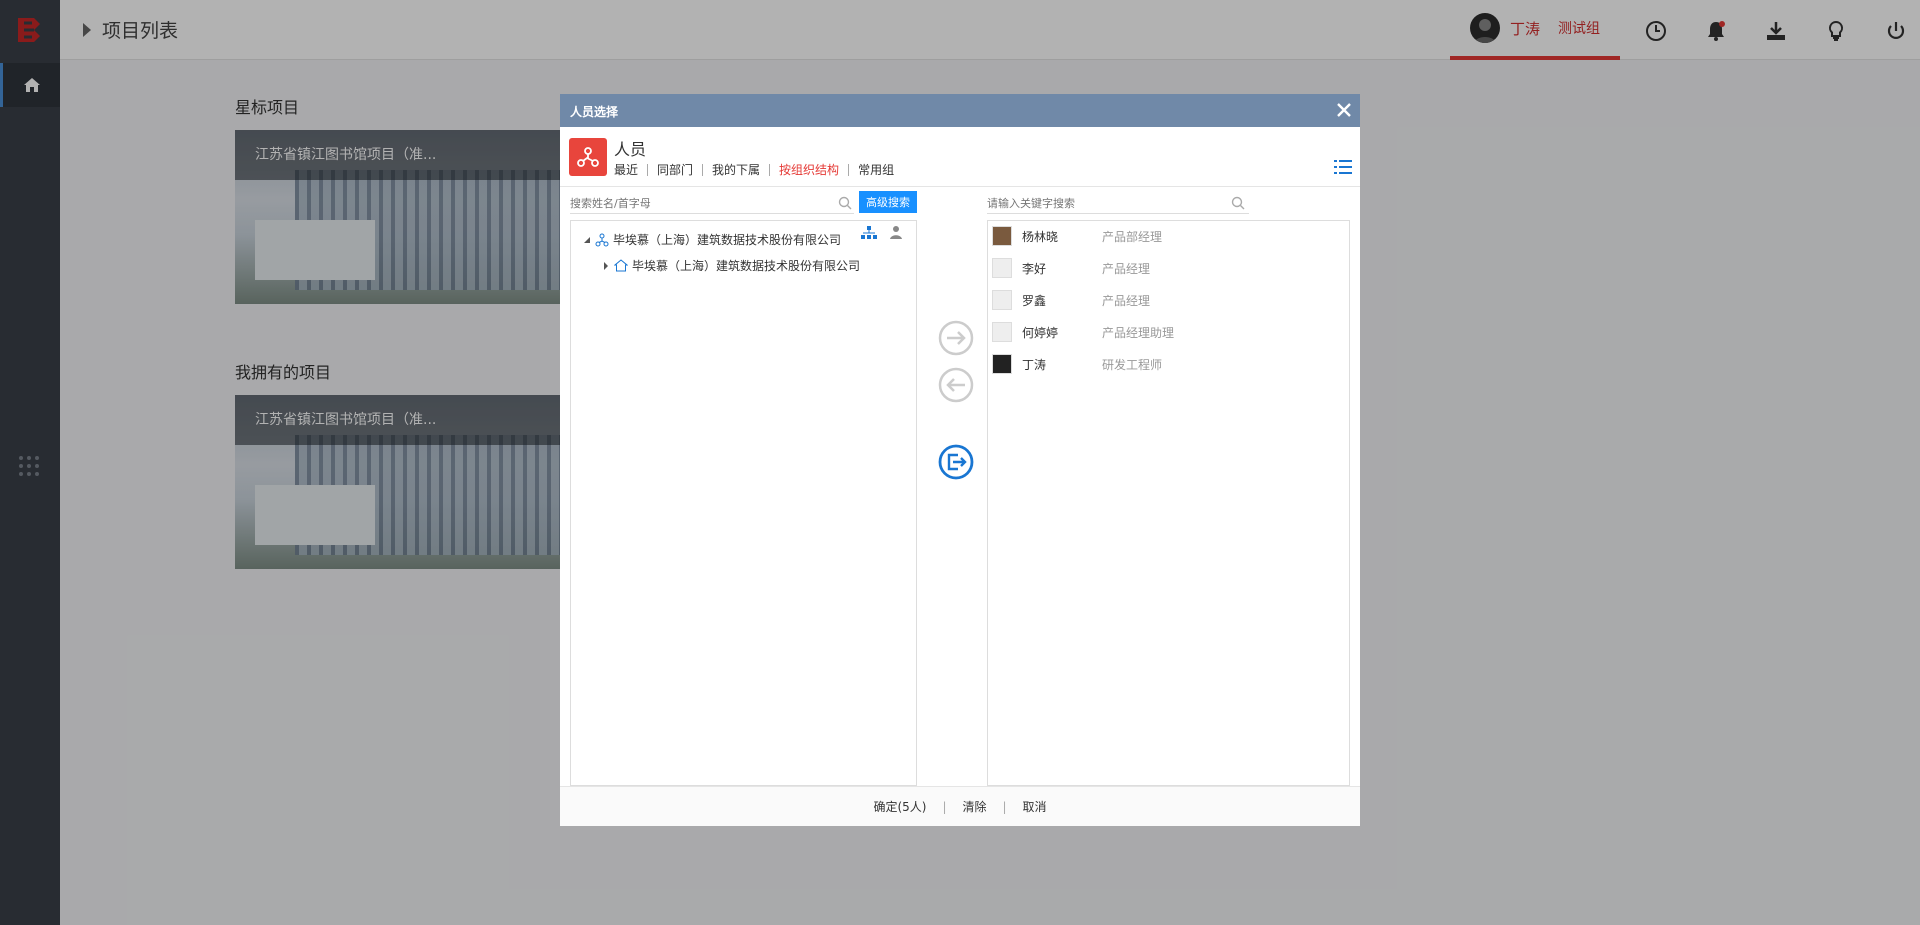 The image size is (1920, 925). Describe the element at coordinates (899, 806) in the screenshot. I see `confirm-button: 确定(5人)` at that location.